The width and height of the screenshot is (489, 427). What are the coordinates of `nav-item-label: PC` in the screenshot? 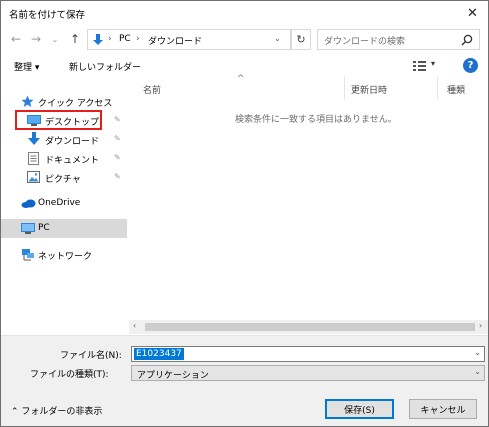 It's located at (44, 228).